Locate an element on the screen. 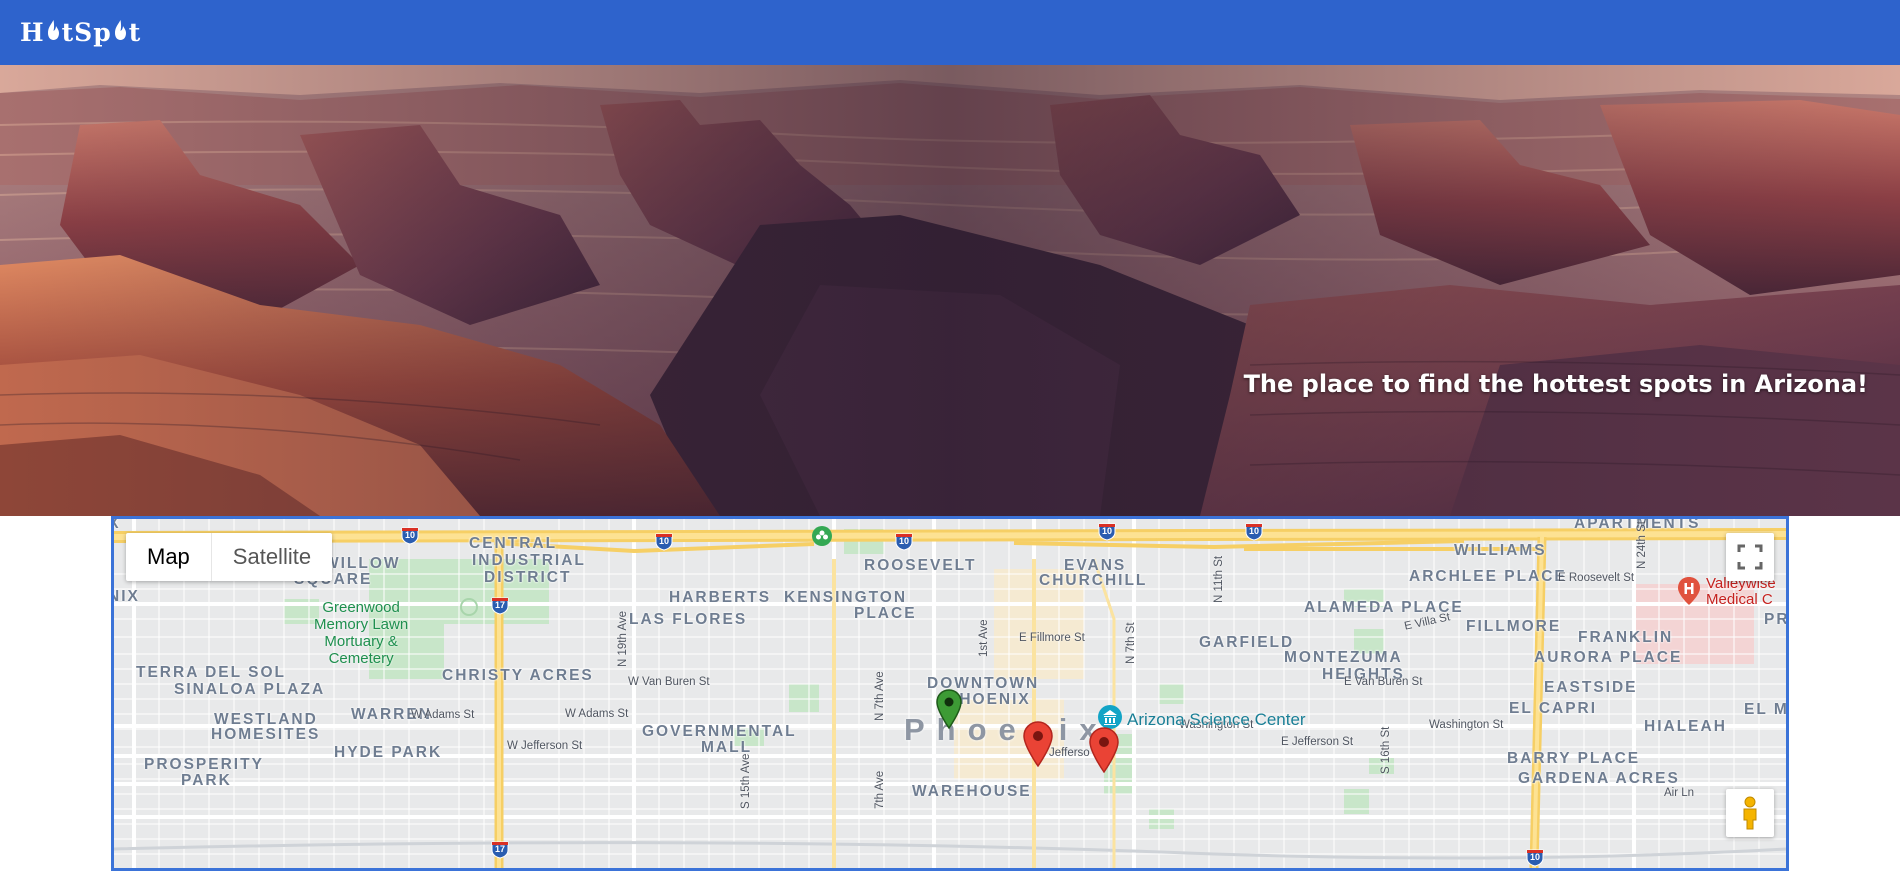 The image size is (1900, 871). fullscreen-button is located at coordinates (1750, 557).